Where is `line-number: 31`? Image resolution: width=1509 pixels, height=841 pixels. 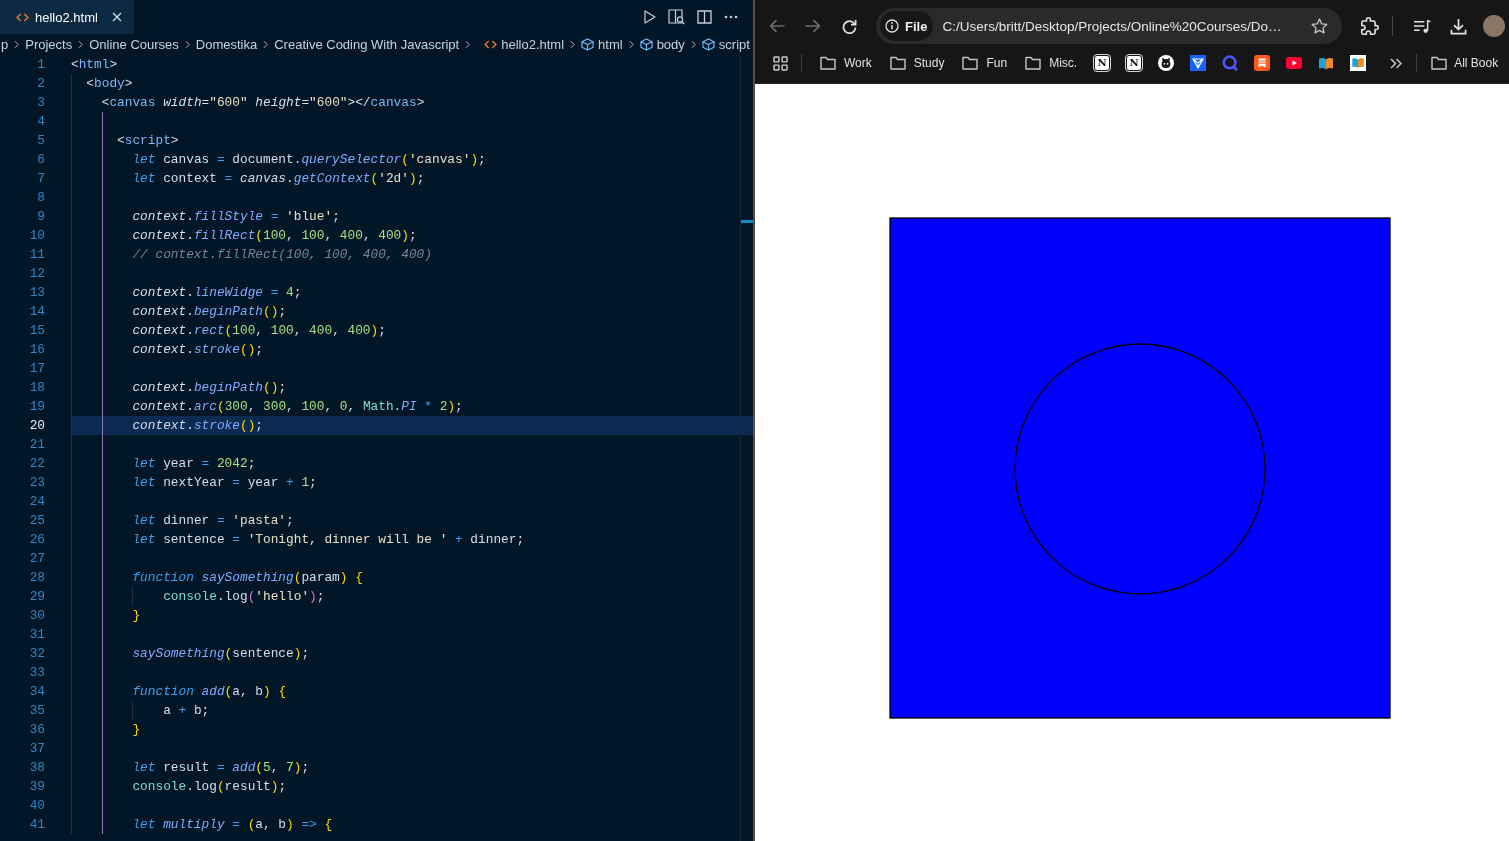
line-number: 31 is located at coordinates (37, 634).